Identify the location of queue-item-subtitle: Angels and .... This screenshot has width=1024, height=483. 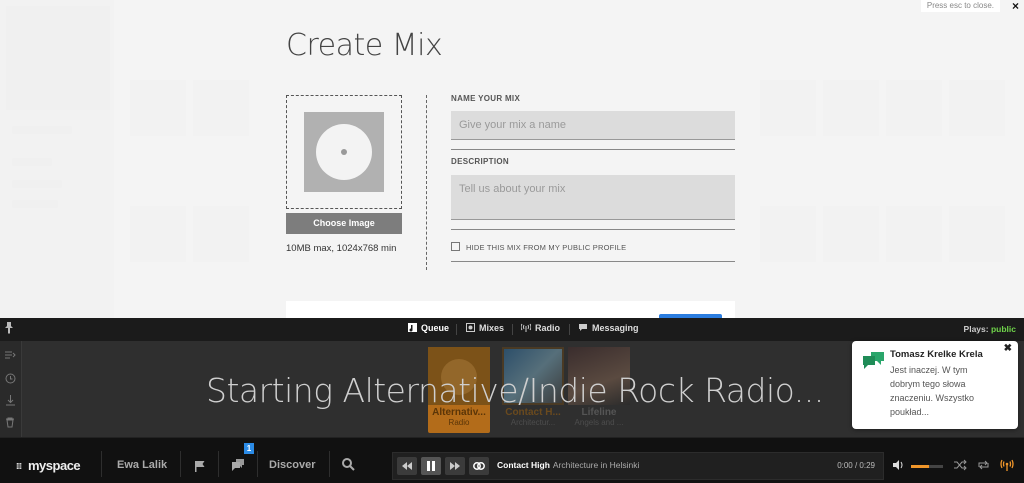
(599, 422).